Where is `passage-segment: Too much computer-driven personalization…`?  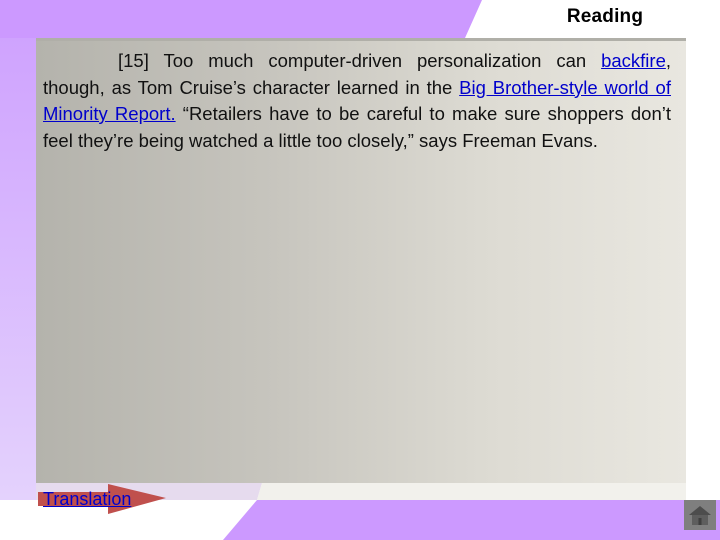
passage-segment: Too much computer-driven personalization… is located at coordinates (382, 60).